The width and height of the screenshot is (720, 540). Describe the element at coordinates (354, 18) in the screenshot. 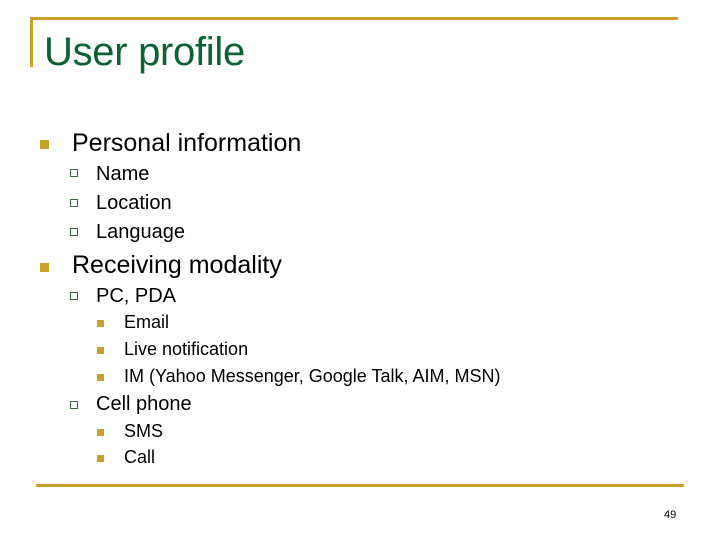

I see `top-rule` at that location.